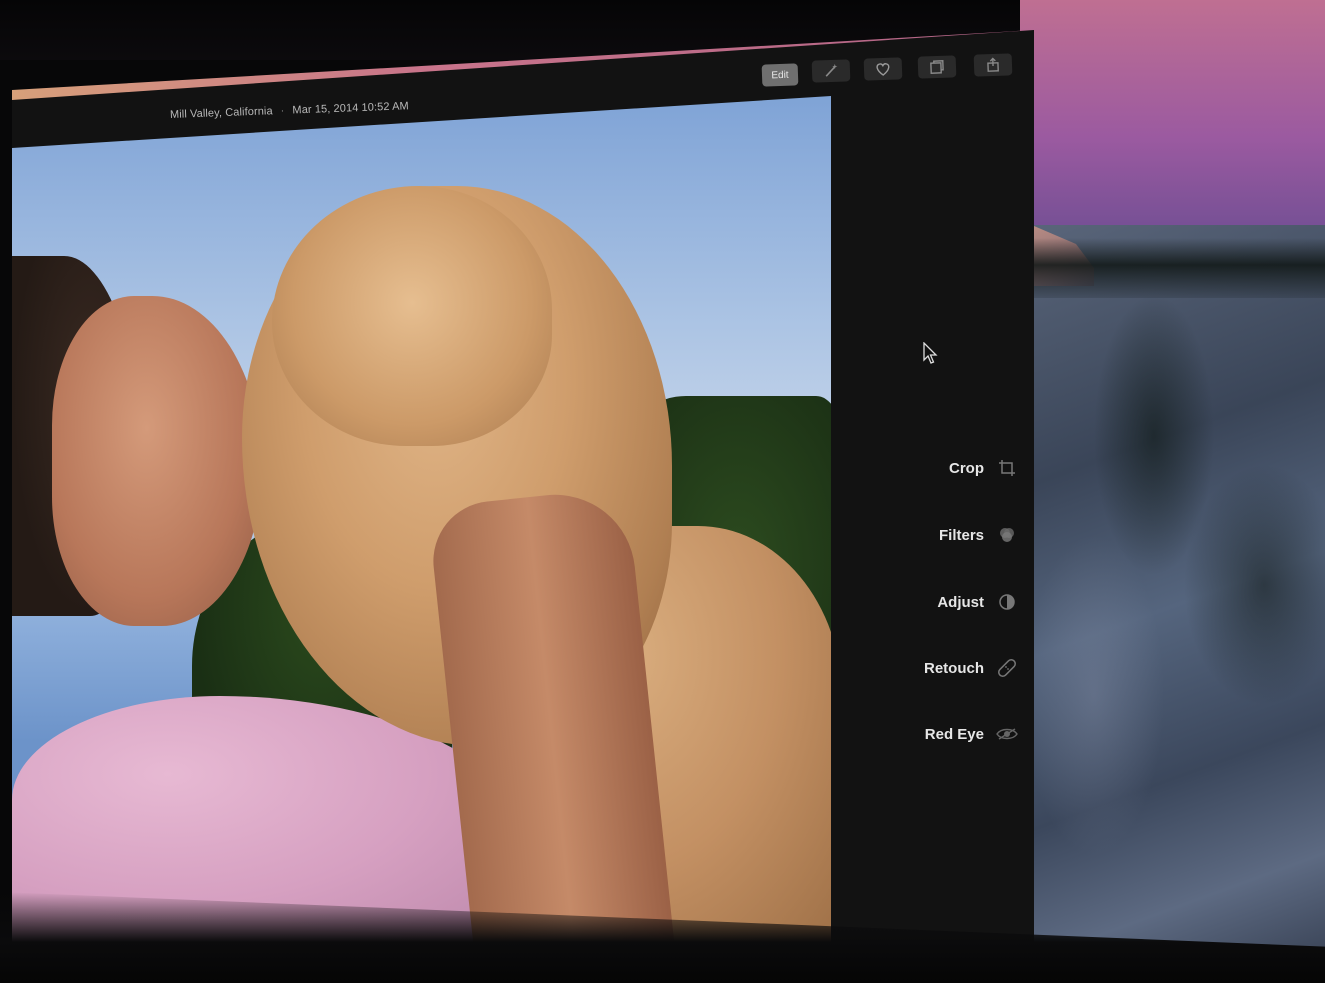  I want to click on bandage-icon, so click(1007, 668).